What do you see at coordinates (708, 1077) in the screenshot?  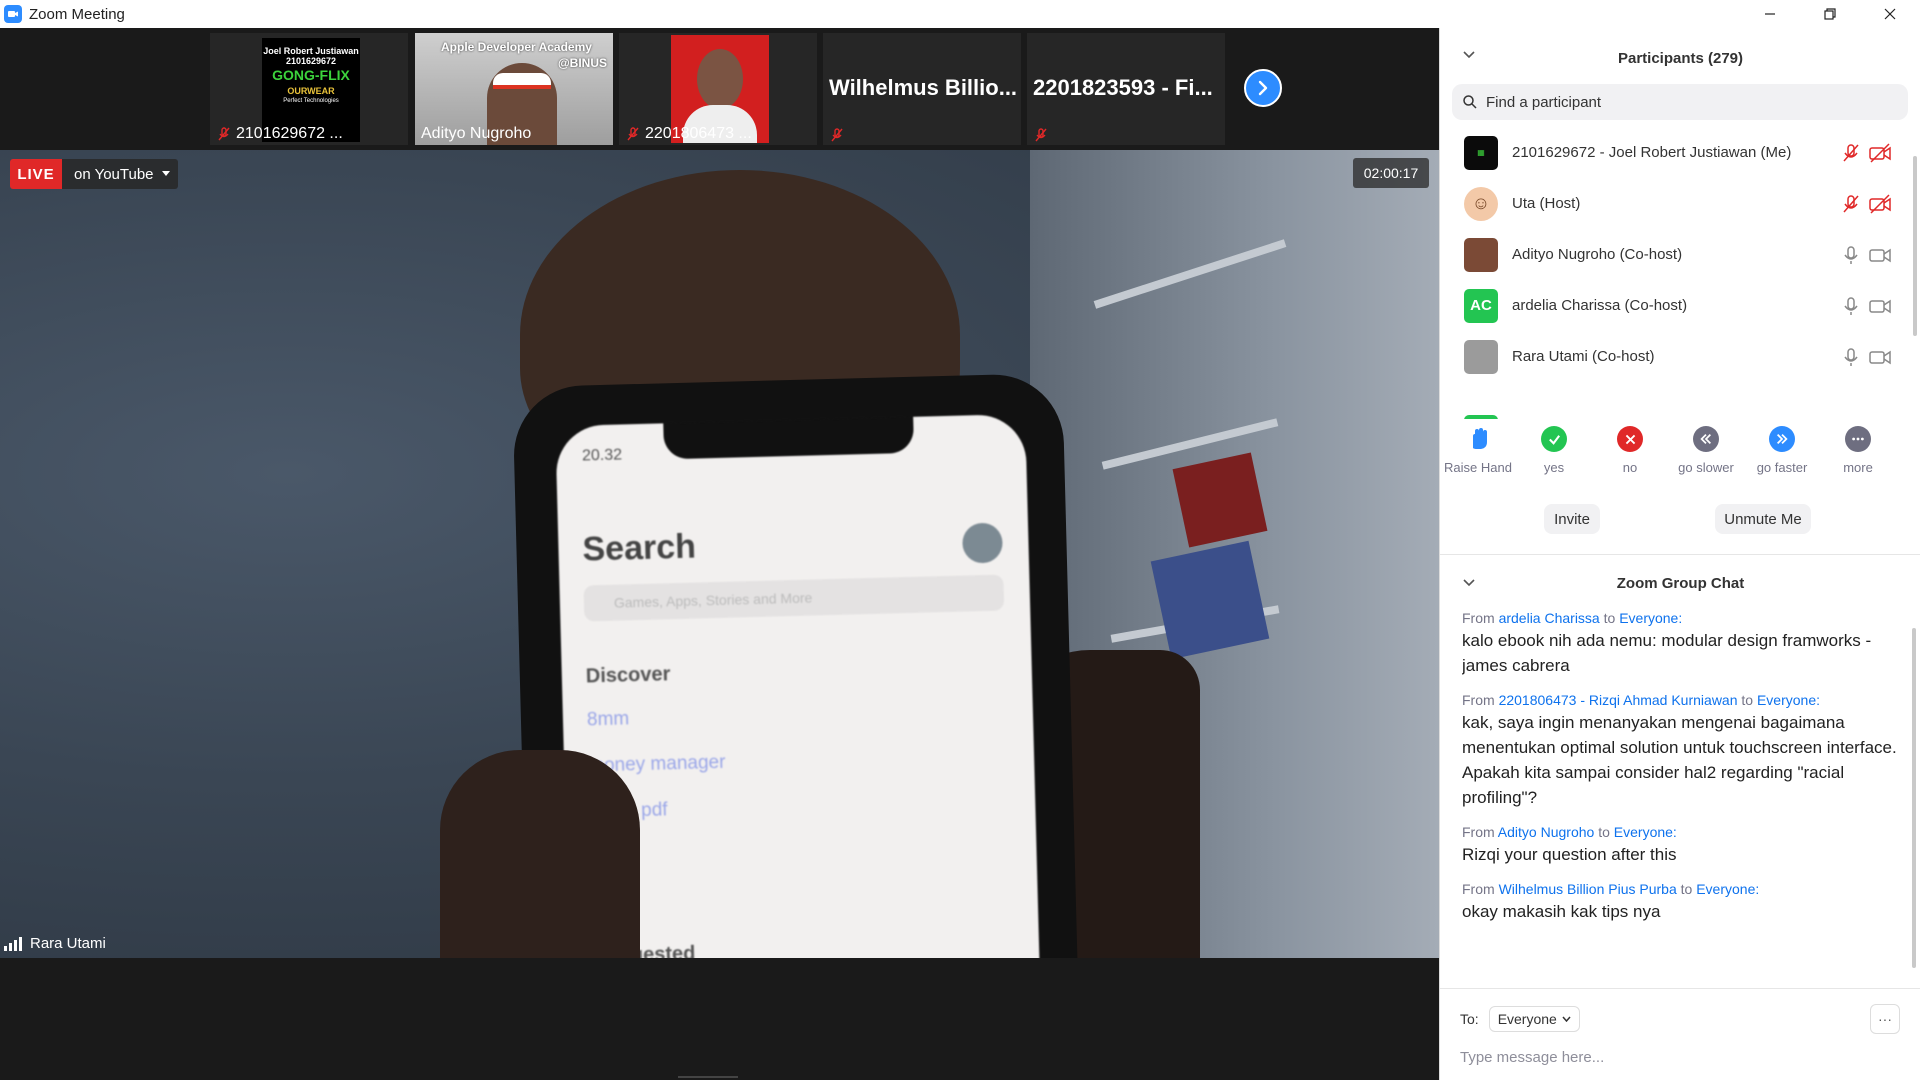 I see `toolbar-handle` at bounding box center [708, 1077].